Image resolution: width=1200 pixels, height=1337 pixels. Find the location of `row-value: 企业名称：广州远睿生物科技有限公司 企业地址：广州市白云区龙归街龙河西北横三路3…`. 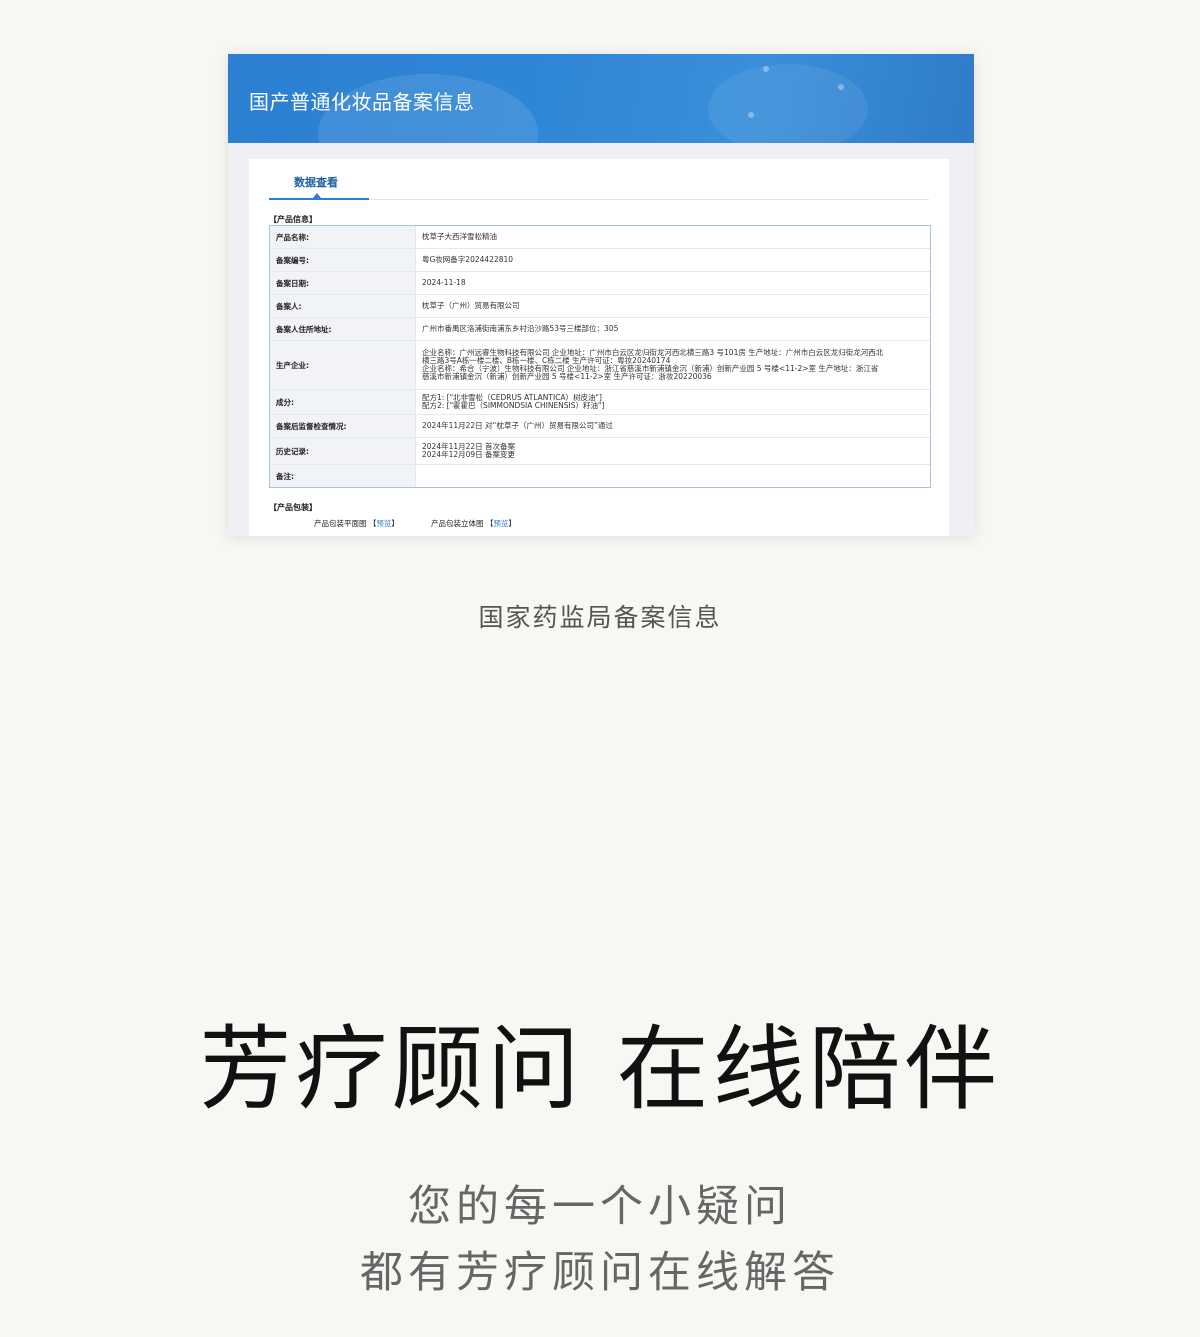

row-value: 企业名称：广州远睿生物科技有限公司 企业地址：广州市白云区龙归街龙河西北横三路3… is located at coordinates (673, 365).